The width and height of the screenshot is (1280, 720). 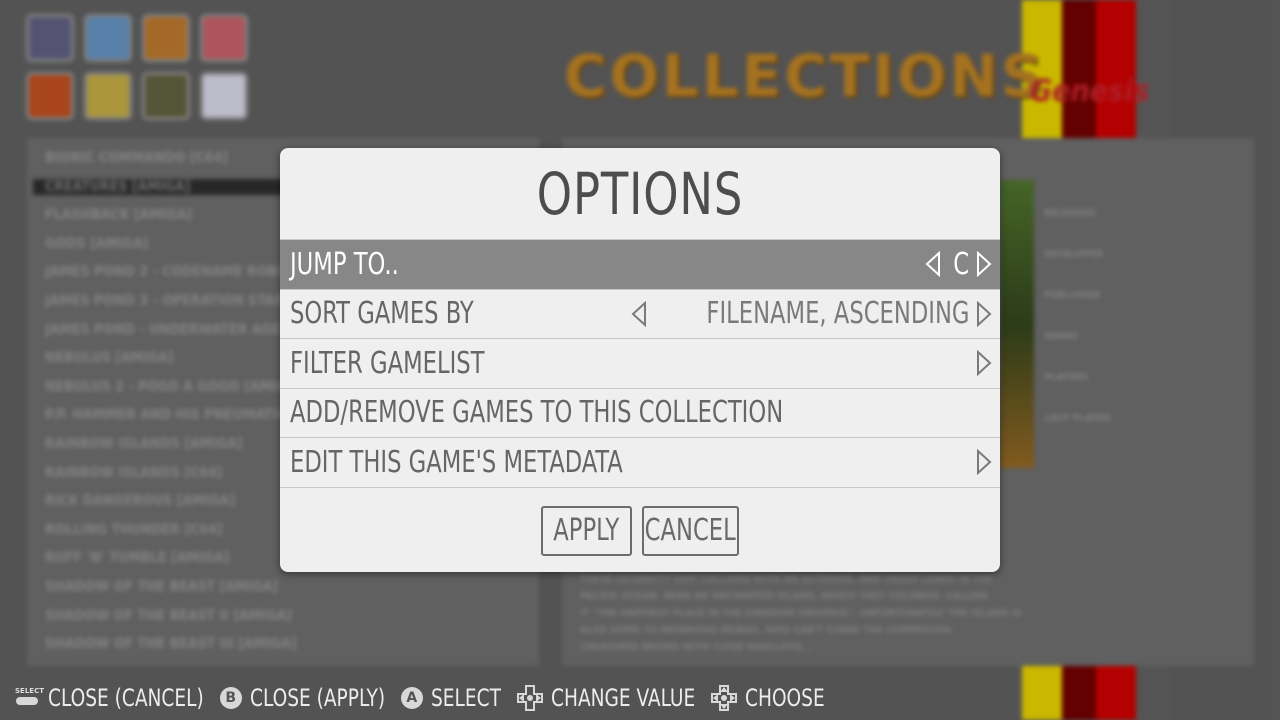 I want to click on dpad-horizontal-icon, so click(x=529, y=698).